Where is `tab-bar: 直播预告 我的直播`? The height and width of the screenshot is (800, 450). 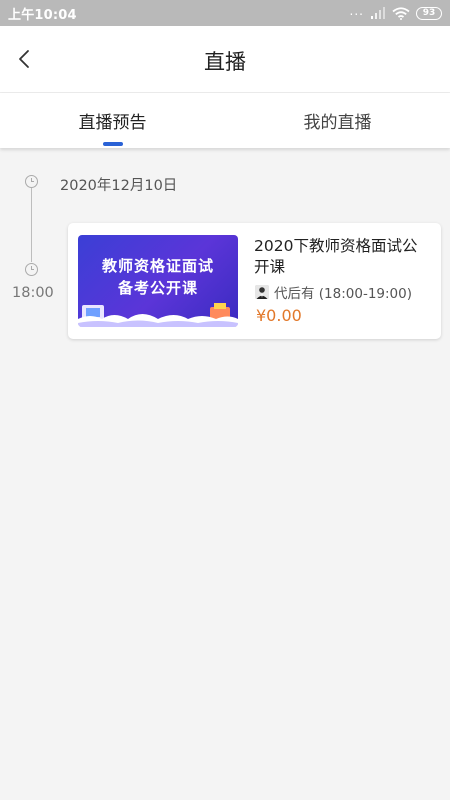 tab-bar: 直播预告 我的直播 is located at coordinates (225, 120).